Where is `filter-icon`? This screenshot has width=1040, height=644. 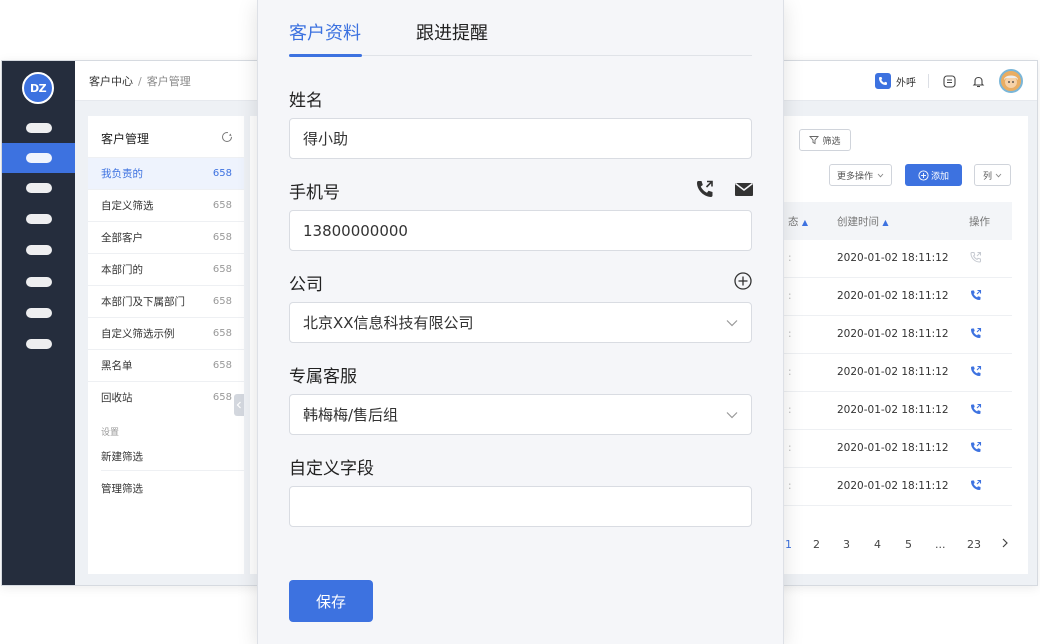
filter-icon is located at coordinates (814, 140).